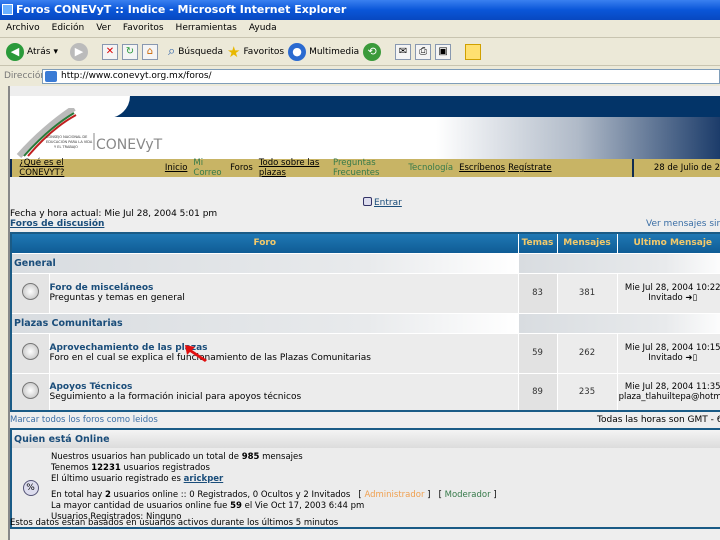 The height and width of the screenshot is (540, 720). What do you see at coordinates (195, 51) in the screenshot?
I see `search-button: ⌕ Búsqueda` at bounding box center [195, 51].